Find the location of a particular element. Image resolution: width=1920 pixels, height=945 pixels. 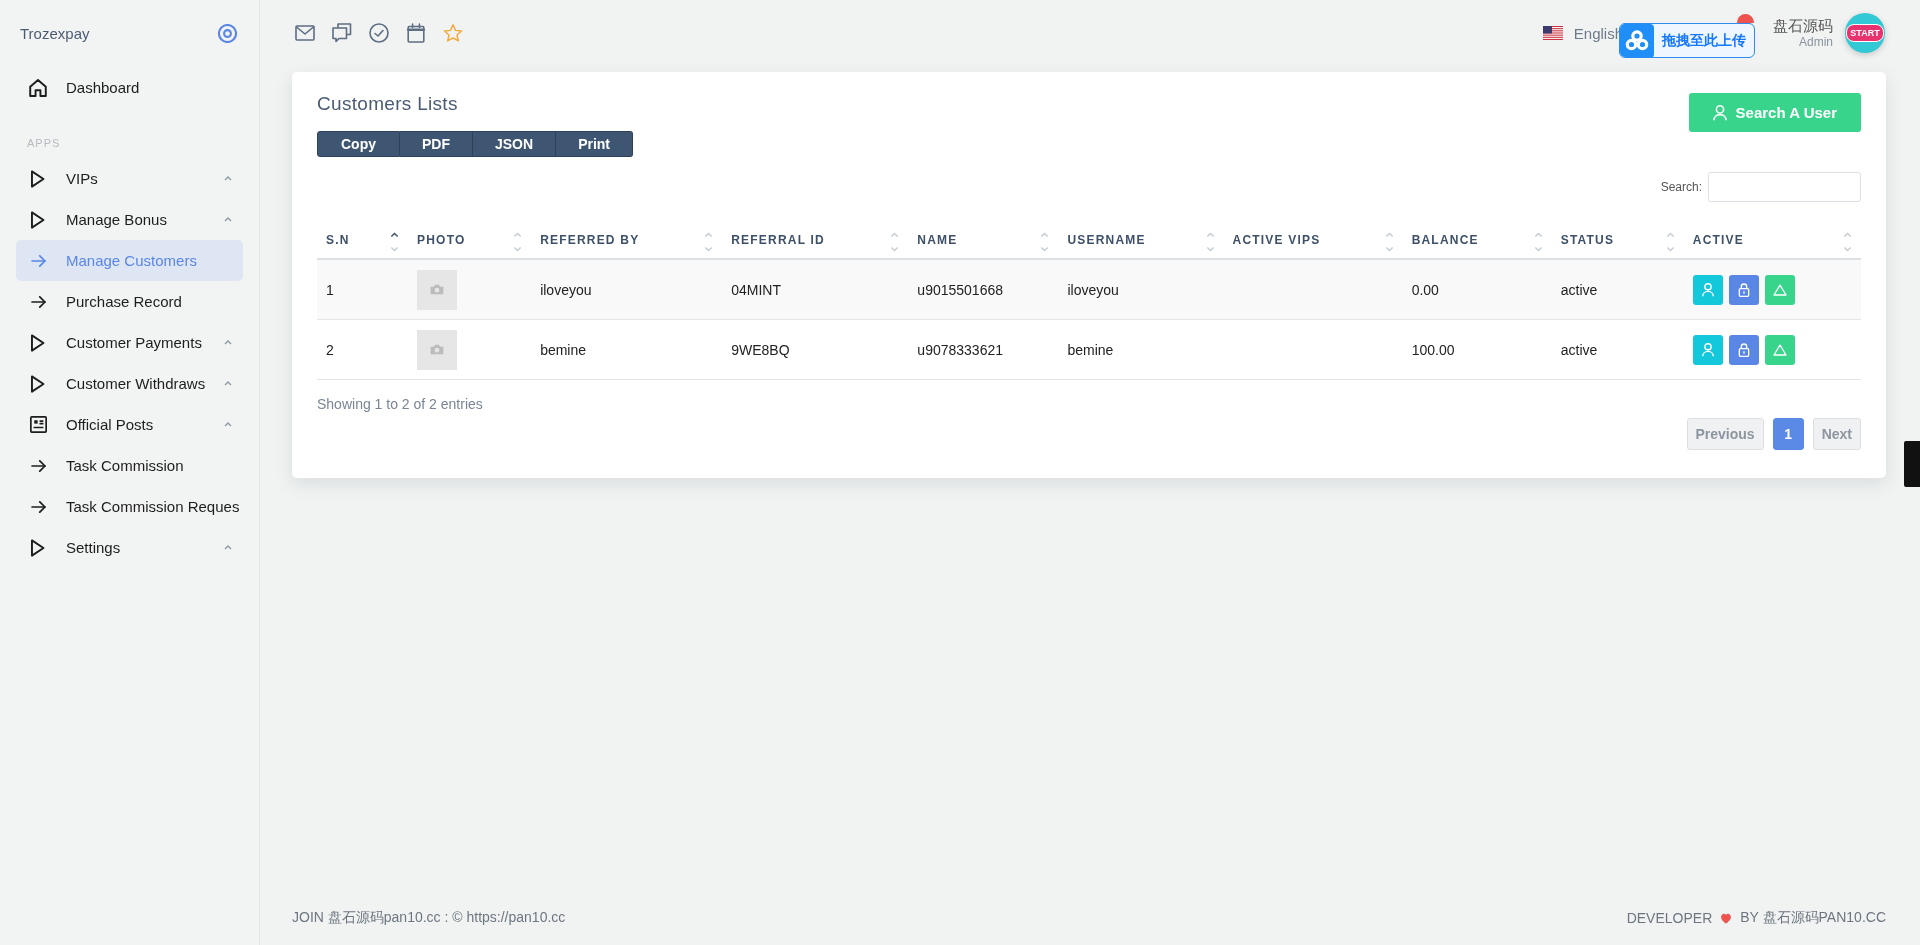

table-cell: 0.00 is located at coordinates (1477, 289).